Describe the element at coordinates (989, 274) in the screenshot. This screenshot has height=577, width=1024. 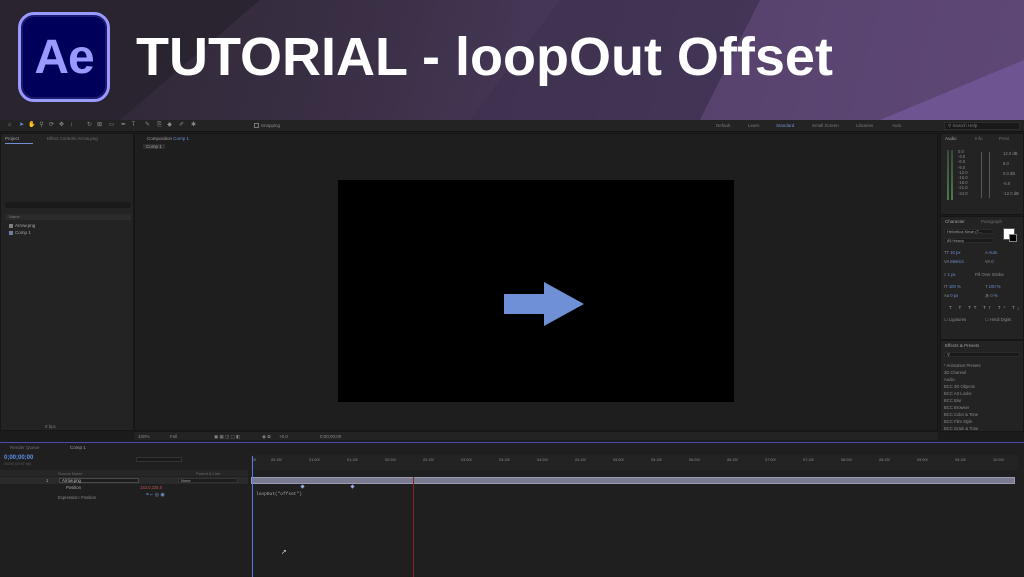
I see `stroke-type-select: Fill Over Stroke` at that location.